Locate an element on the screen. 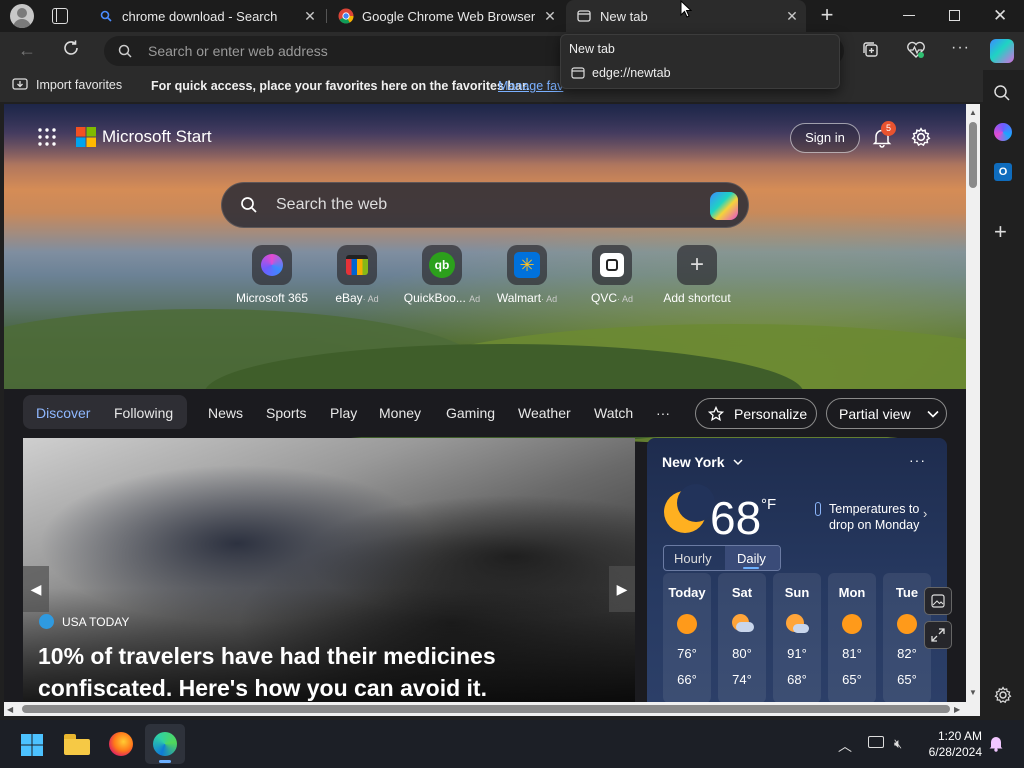 Image resolution: width=1024 pixels, height=768 pixels. tab-google-chrome: Google Chrome Web Browser ✕ is located at coordinates (446, 16).